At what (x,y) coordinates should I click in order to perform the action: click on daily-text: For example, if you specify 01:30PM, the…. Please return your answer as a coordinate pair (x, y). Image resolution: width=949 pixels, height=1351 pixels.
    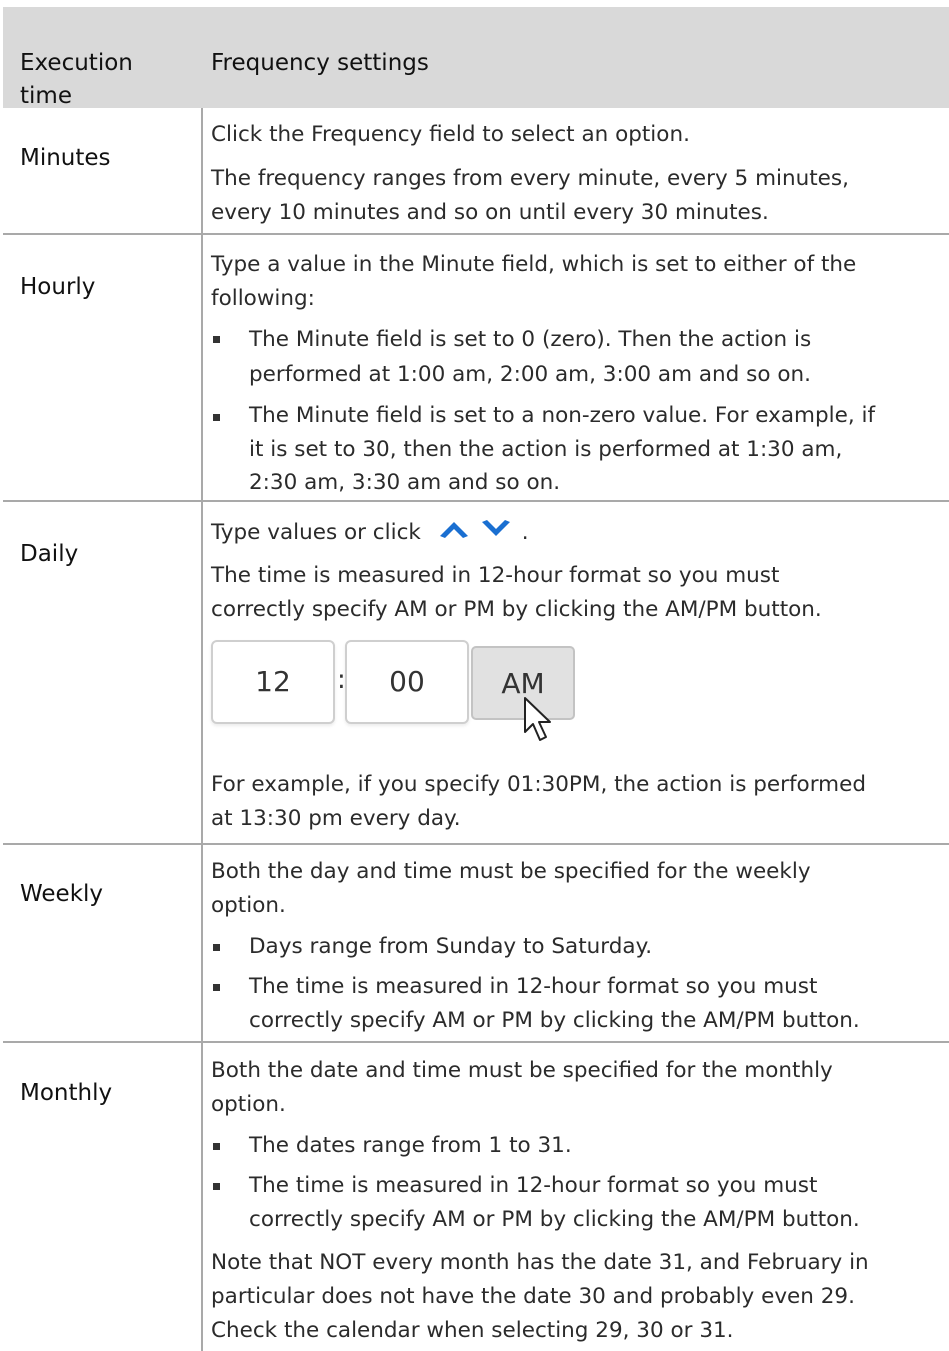
    Looking at the image, I should click on (538, 784).